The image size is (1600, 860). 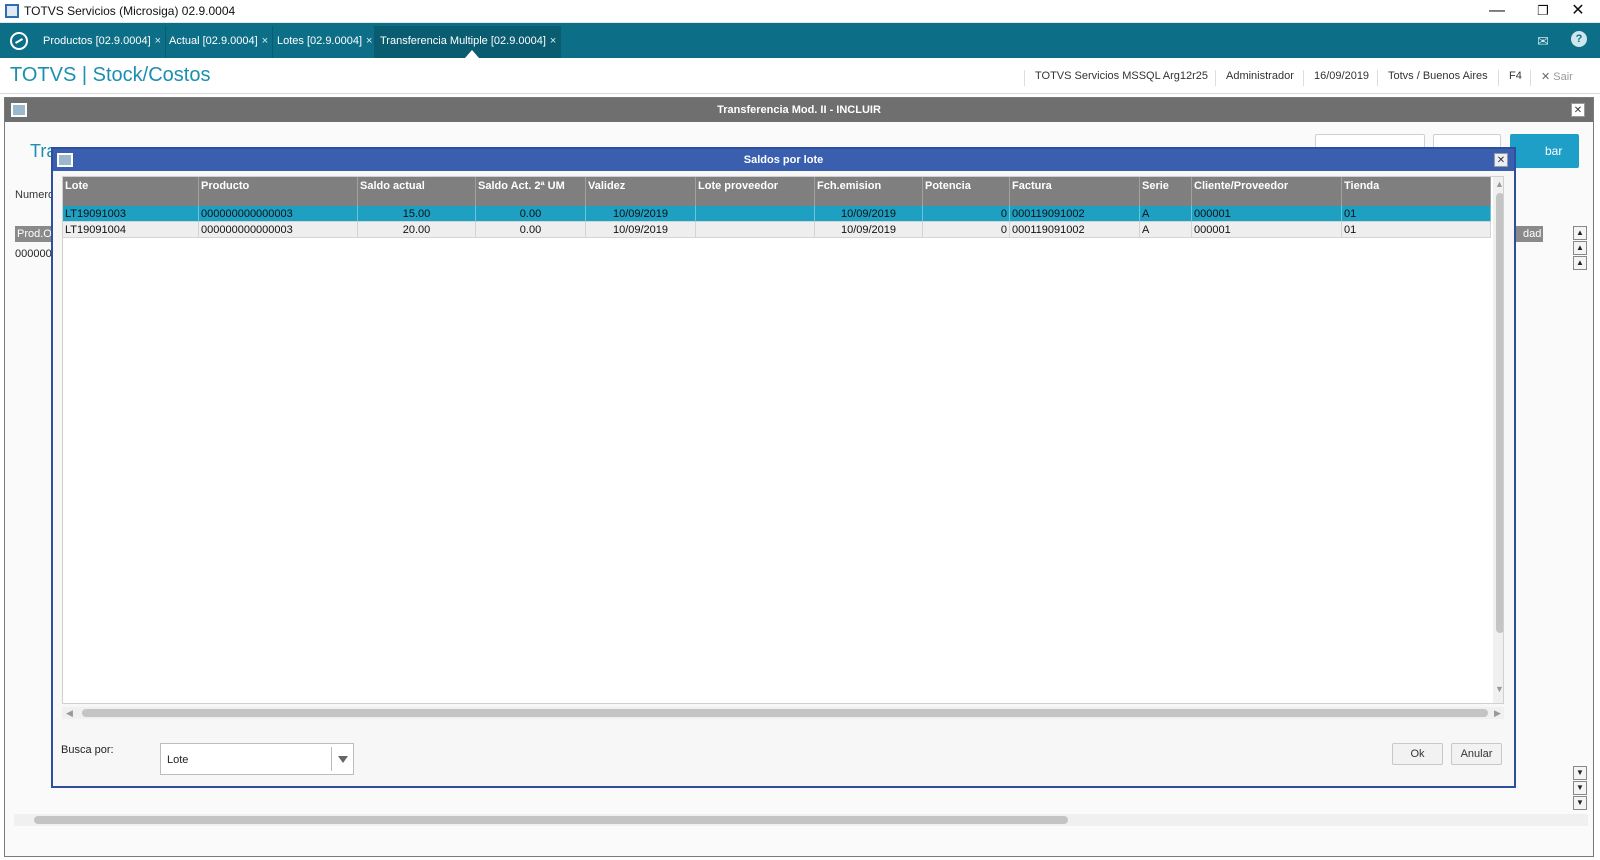 What do you see at coordinates (131, 230) in the screenshot?
I see `cell-lote: LT19091004` at bounding box center [131, 230].